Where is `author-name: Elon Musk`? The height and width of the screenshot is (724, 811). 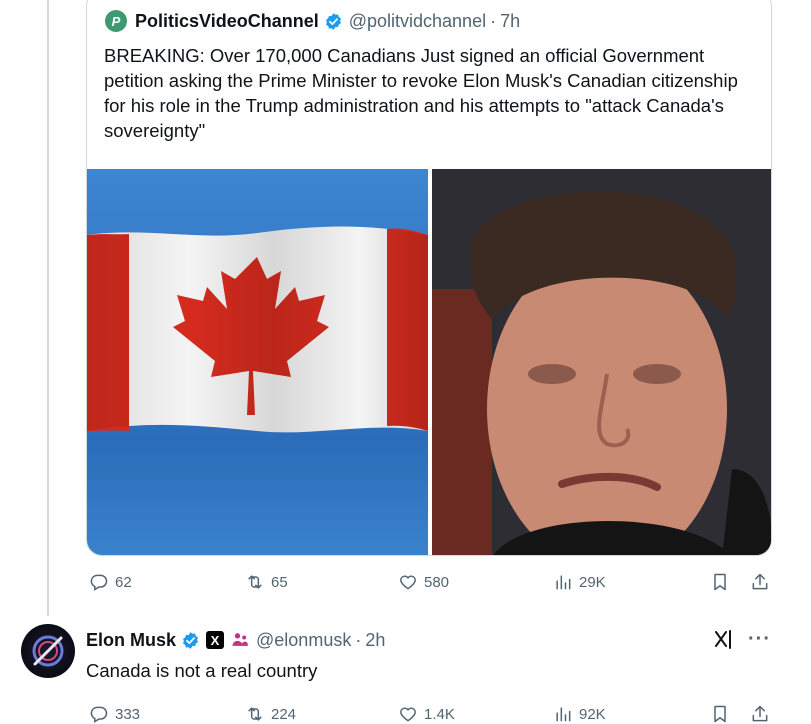 author-name: Elon Musk is located at coordinates (131, 640).